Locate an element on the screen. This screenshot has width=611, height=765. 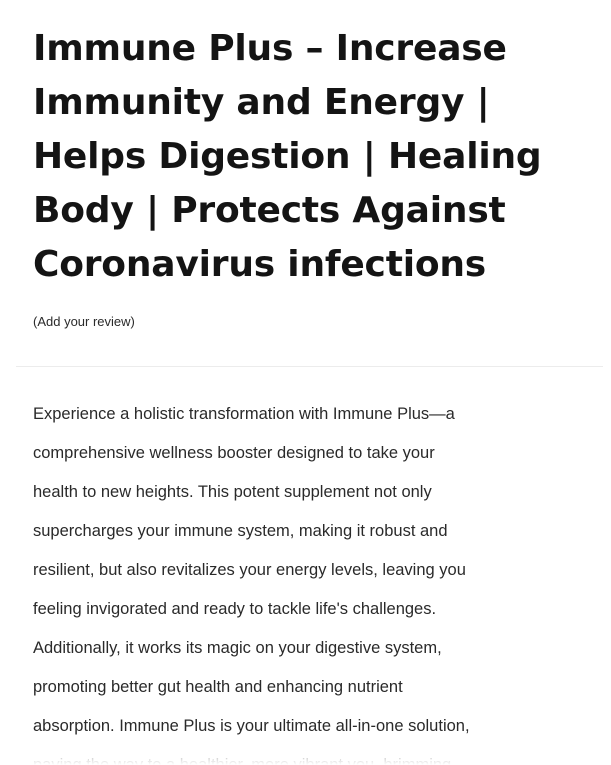
add-review-link: (Add your review) is located at coordinates (84, 322).